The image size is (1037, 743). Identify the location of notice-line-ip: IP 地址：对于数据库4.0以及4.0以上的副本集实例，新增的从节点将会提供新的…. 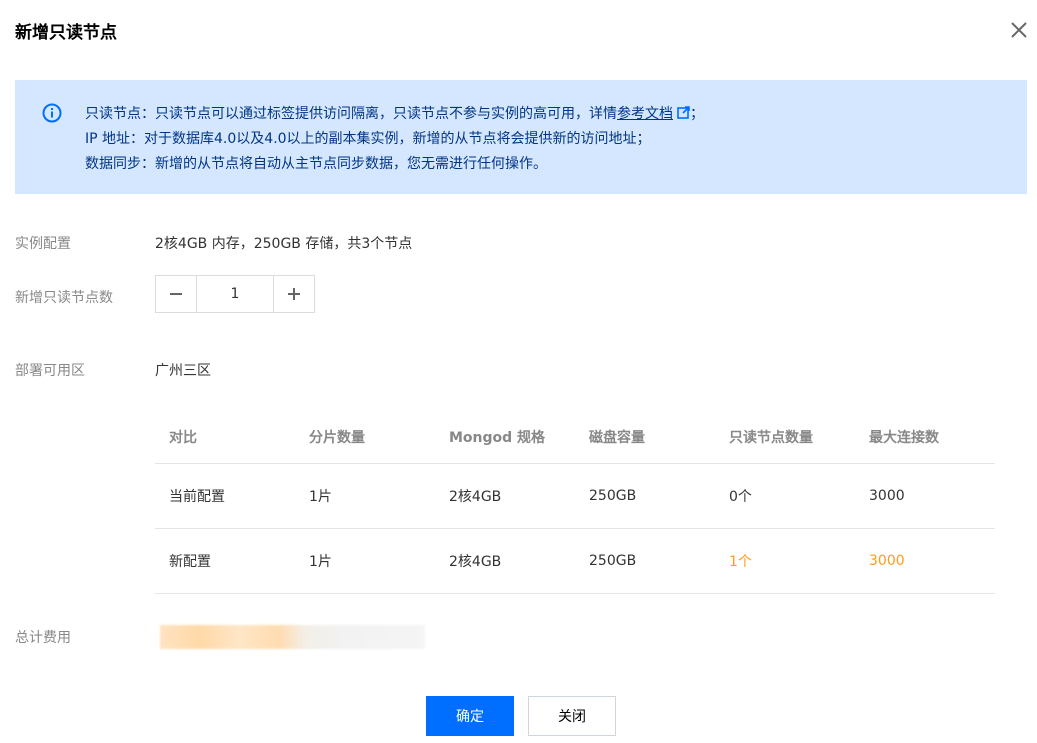
(368, 139).